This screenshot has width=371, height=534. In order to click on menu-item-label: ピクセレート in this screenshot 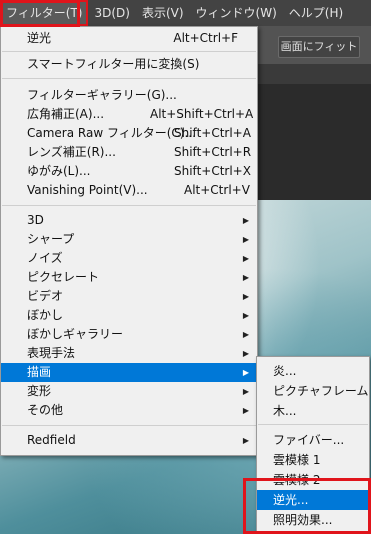, I will do `click(63, 277)`.